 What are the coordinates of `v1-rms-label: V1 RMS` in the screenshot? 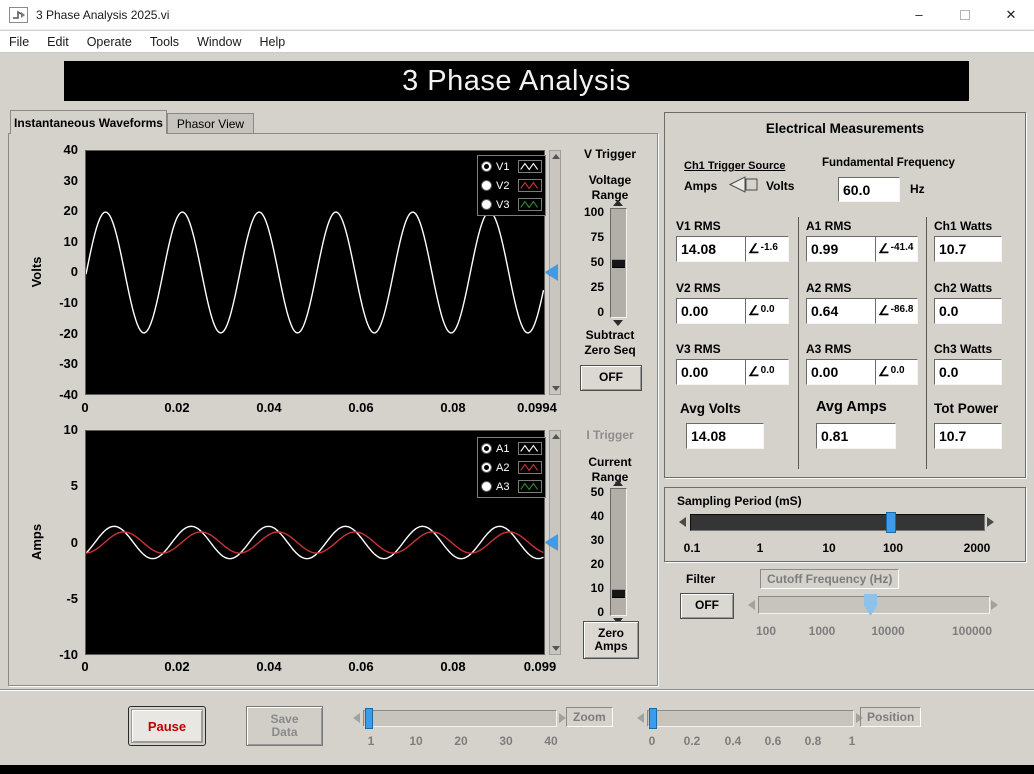 It's located at (698, 226).